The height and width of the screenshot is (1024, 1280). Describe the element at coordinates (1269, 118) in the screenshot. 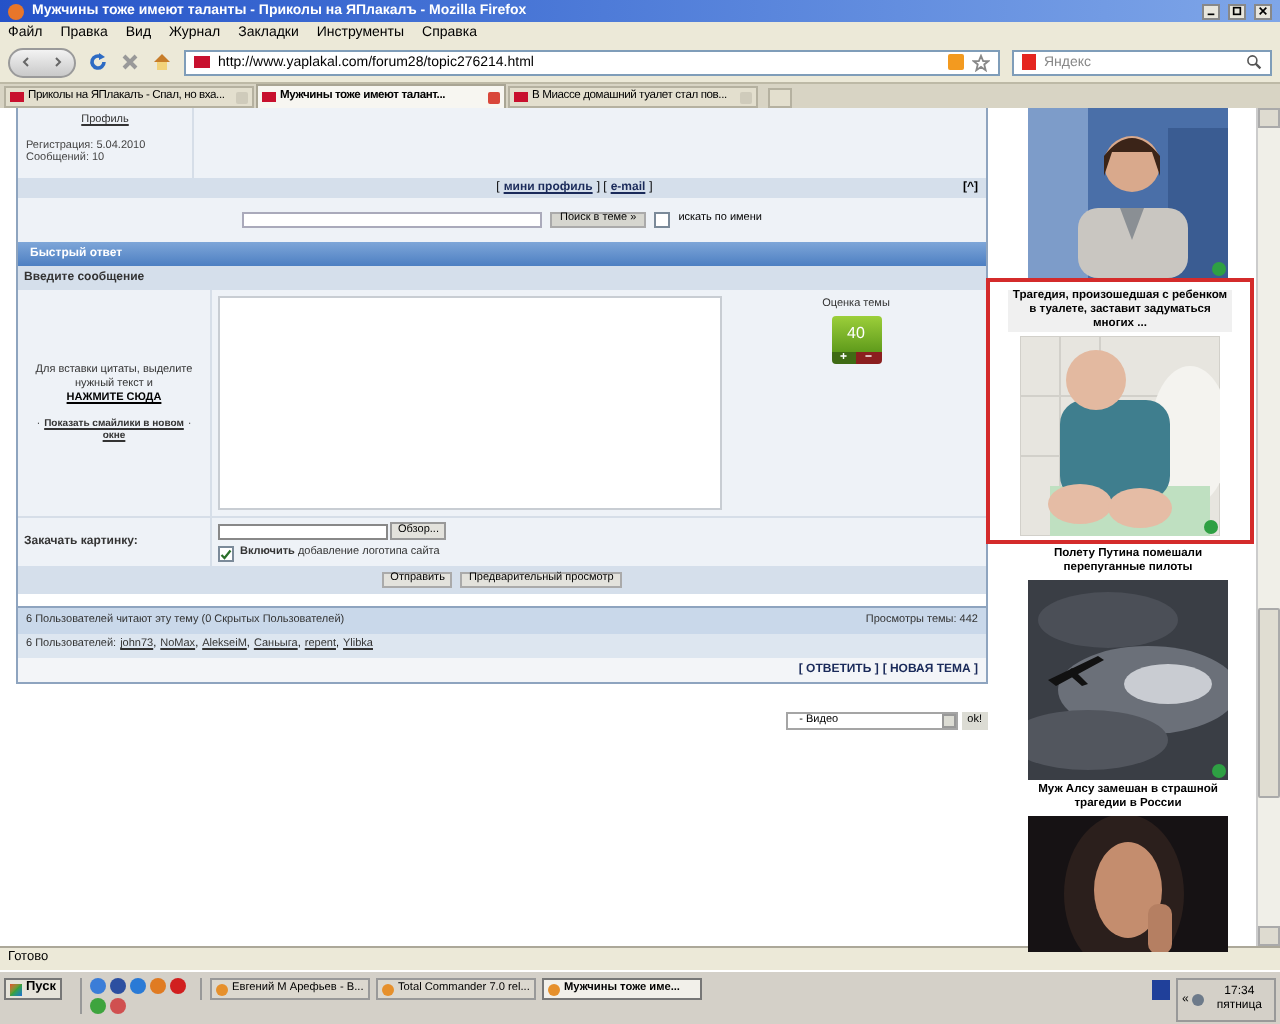

I see `scroll-up-icon` at that location.